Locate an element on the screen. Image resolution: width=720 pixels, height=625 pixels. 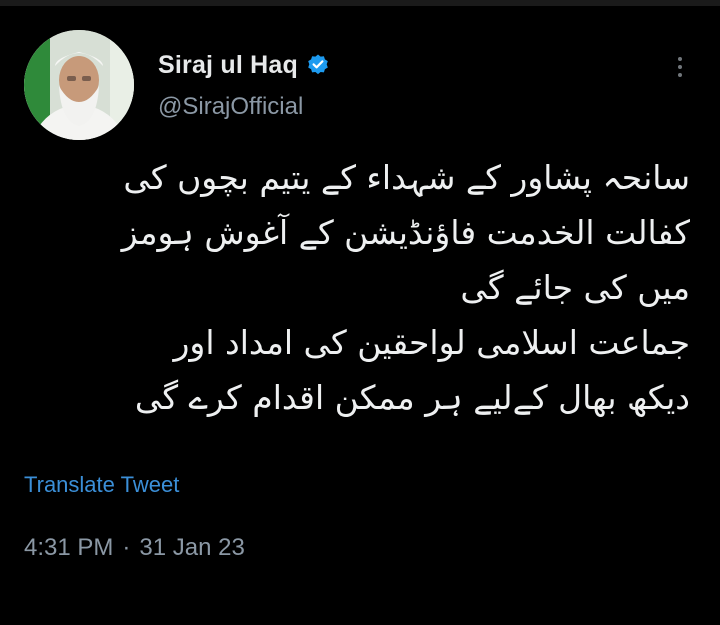
tweet-date: 31 Jan 23 is located at coordinates (191, 548).